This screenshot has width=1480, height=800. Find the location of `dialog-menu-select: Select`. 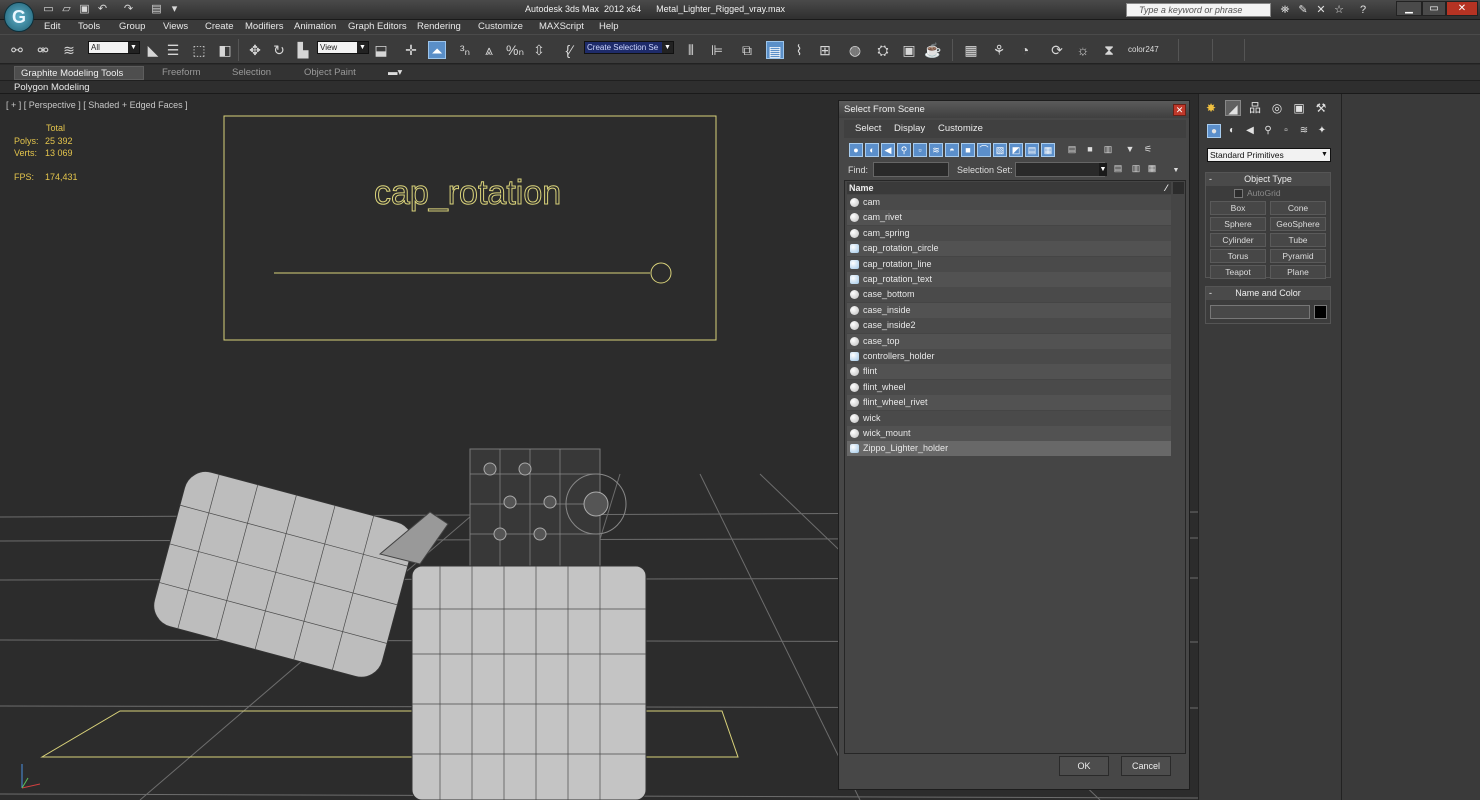

dialog-menu-select: Select is located at coordinates (868, 128).